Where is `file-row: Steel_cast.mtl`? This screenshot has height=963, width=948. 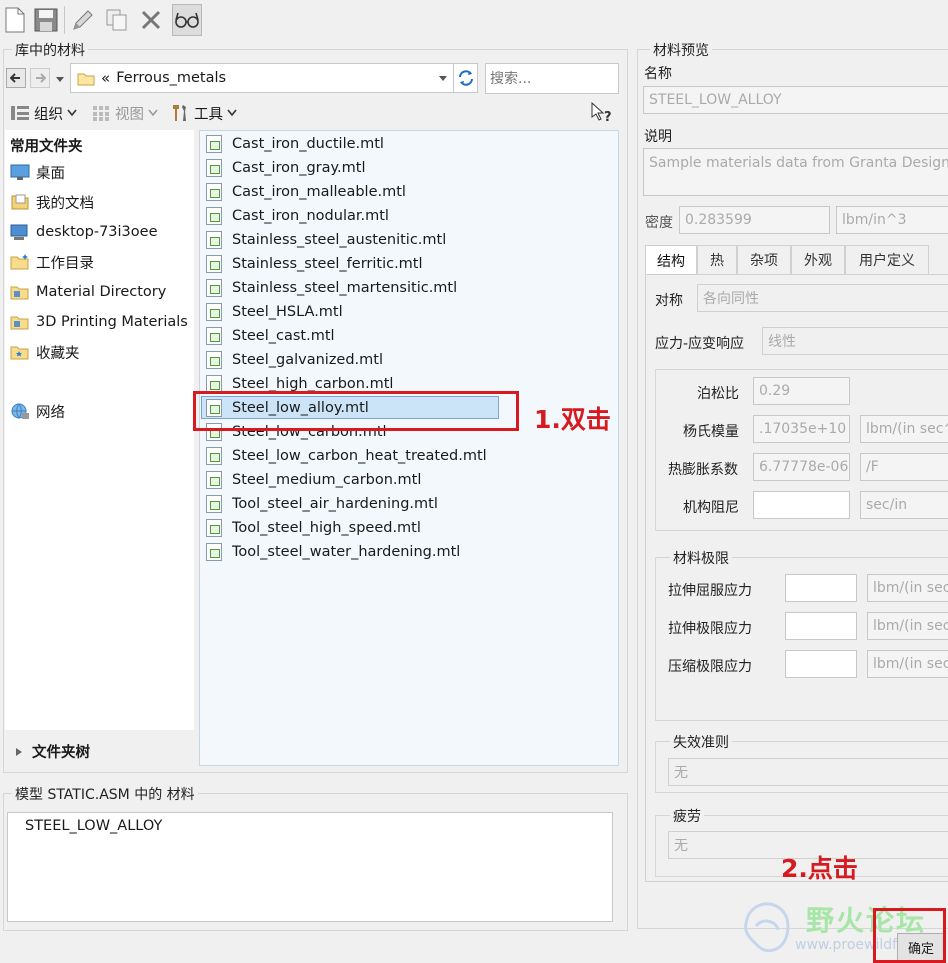
file-row: Steel_cast.mtl is located at coordinates (270, 336).